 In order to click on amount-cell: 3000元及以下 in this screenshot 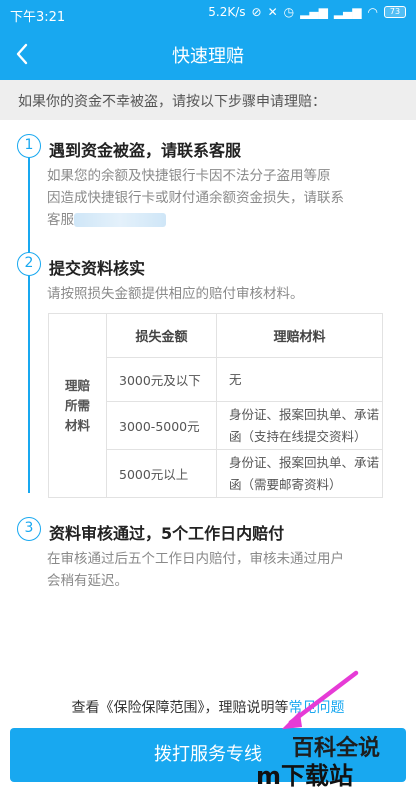, I will do `click(161, 379)`.